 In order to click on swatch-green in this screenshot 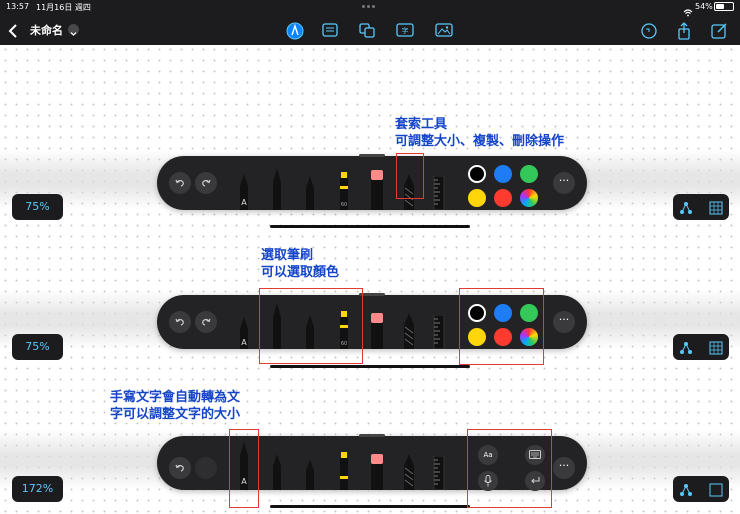, I will do `click(529, 174)`.